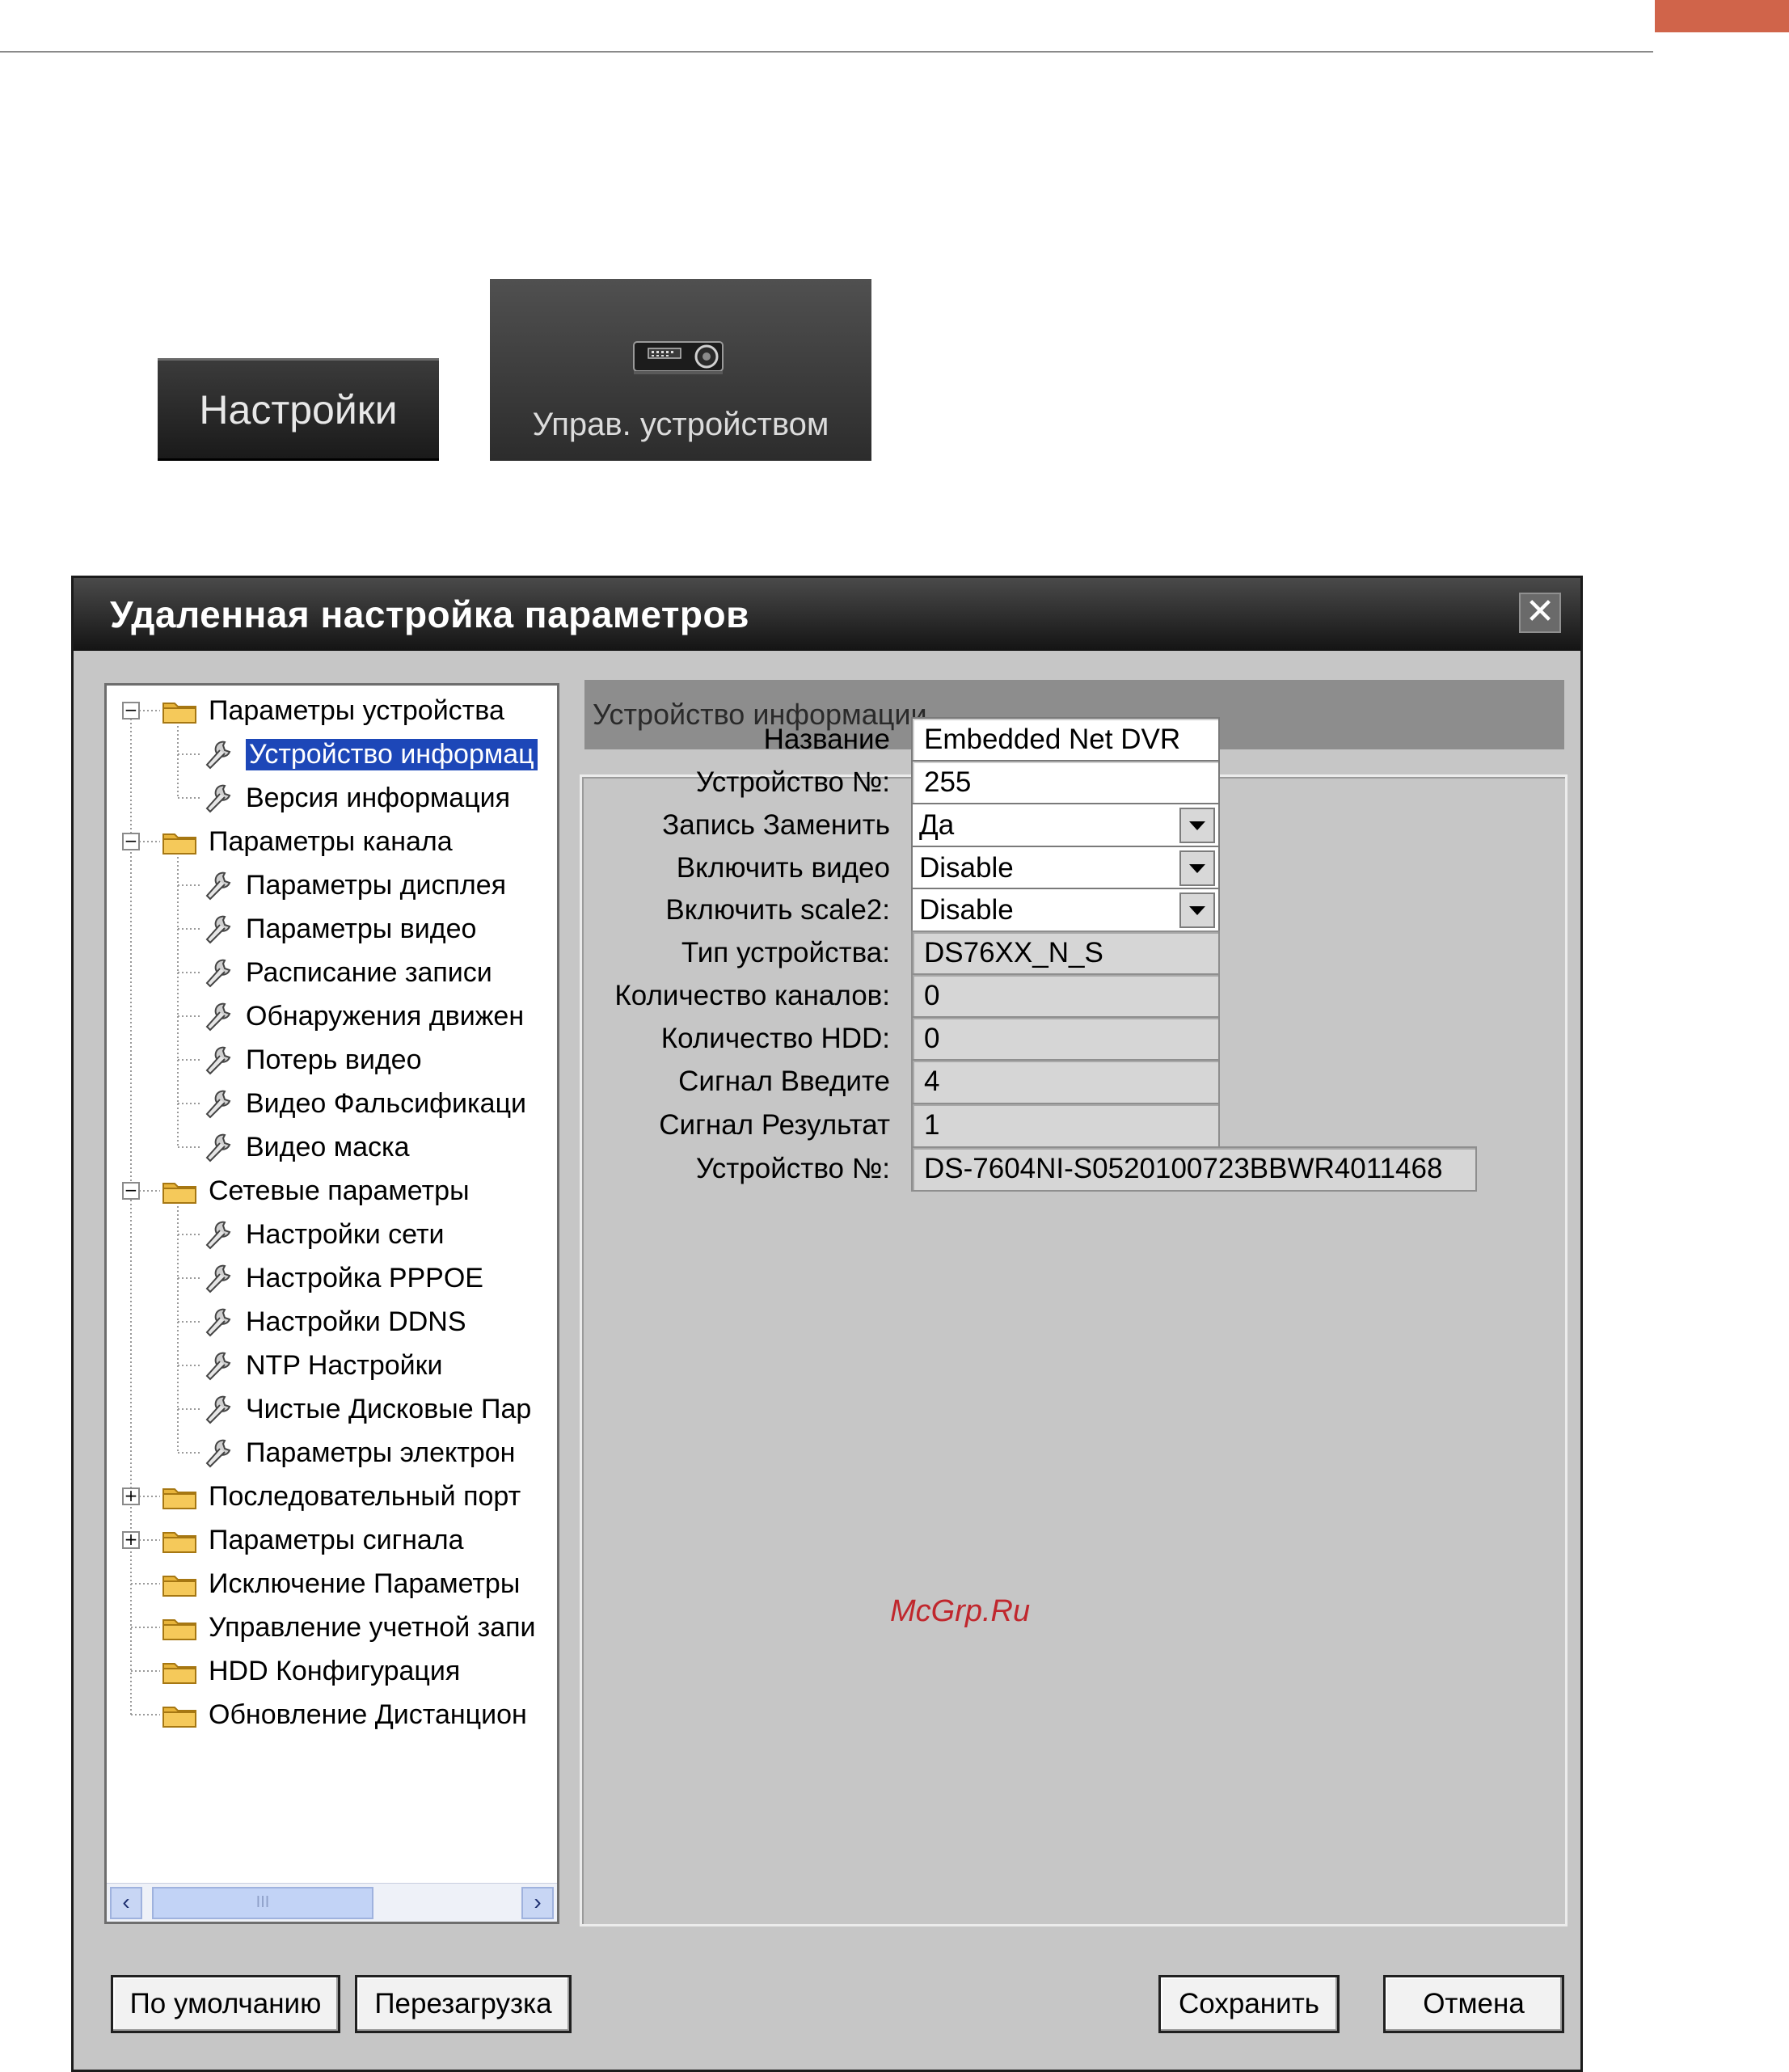 The width and height of the screenshot is (1789, 2072). What do you see at coordinates (131, 711) in the screenshot?
I see `collapse-icon: −` at bounding box center [131, 711].